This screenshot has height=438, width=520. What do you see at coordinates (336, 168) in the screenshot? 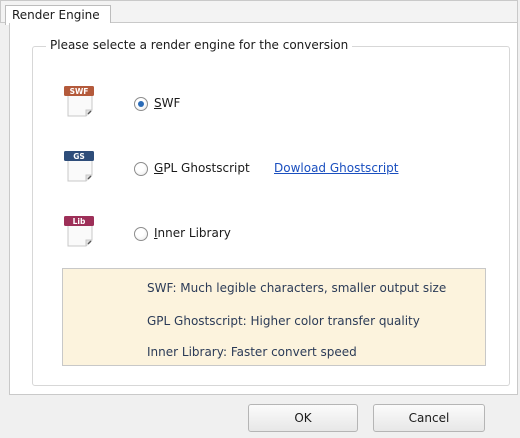
I see `download-ghostscript-link: Dowload Ghostscript` at bounding box center [336, 168].